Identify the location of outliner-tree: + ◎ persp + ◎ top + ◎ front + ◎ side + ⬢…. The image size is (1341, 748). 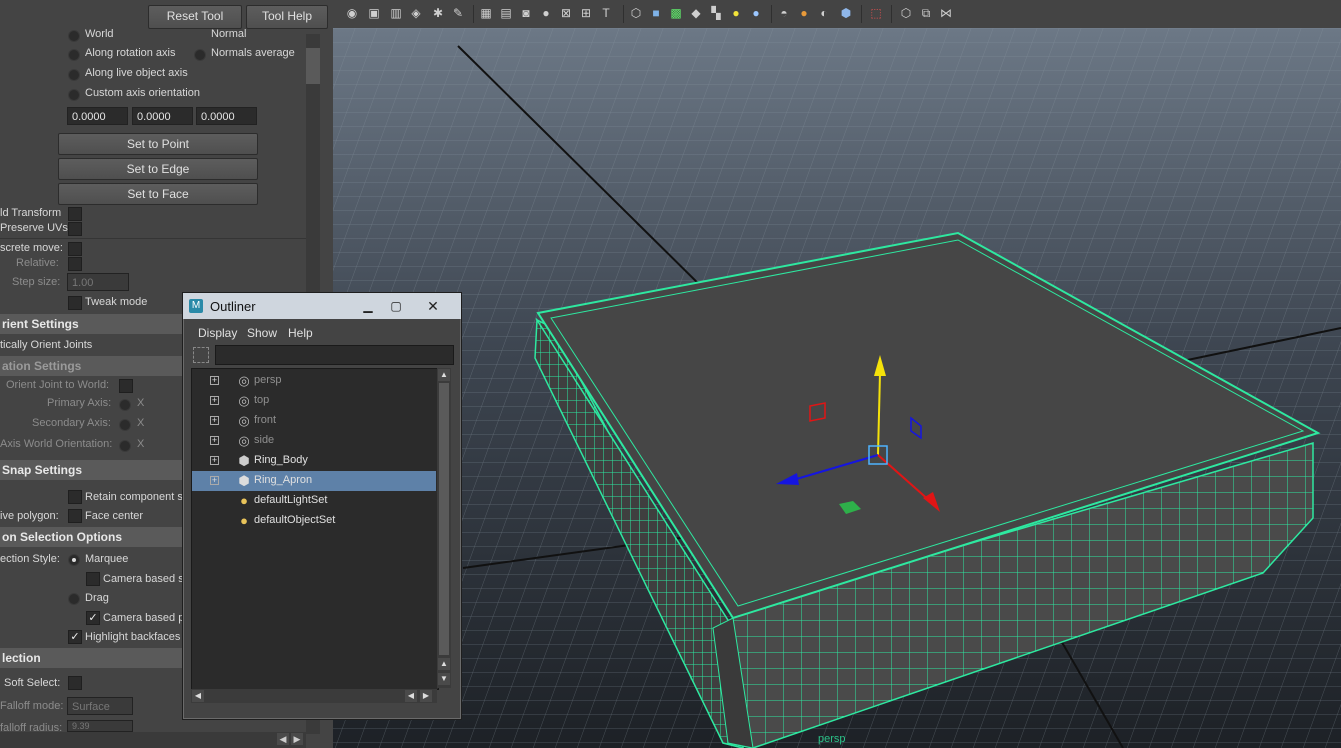
(315, 529).